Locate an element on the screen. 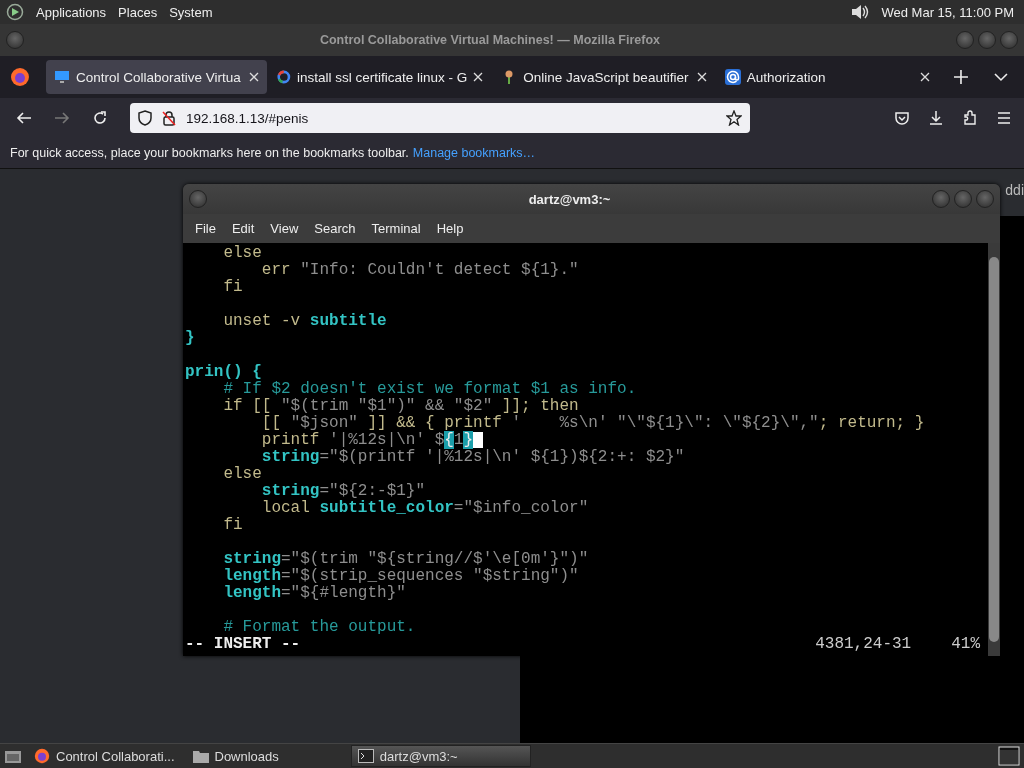 This screenshot has height=768, width=1024. url-text: 192.168.1.13/#penis is located at coordinates (247, 118).